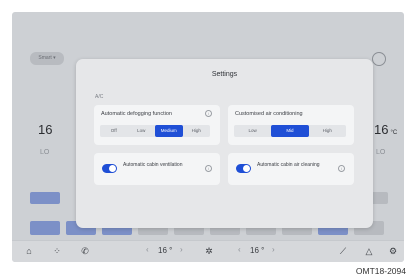 The height and width of the screenshot is (280, 412). I want to click on fan-icon: ✲, so click(209, 251).